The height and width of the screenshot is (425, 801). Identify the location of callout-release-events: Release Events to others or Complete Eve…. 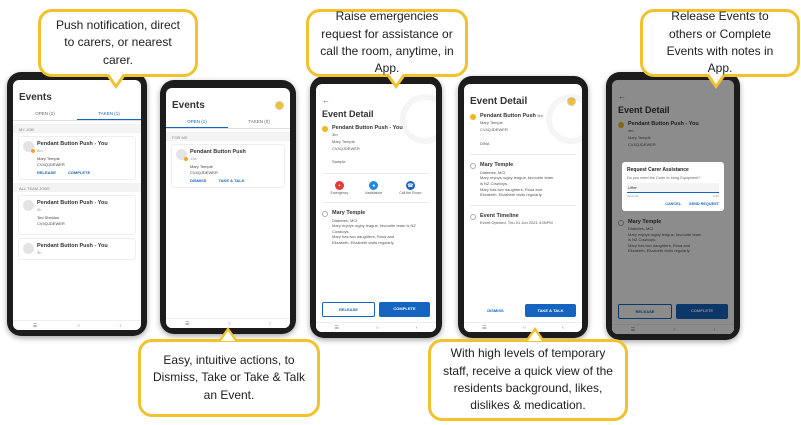
(720, 43).